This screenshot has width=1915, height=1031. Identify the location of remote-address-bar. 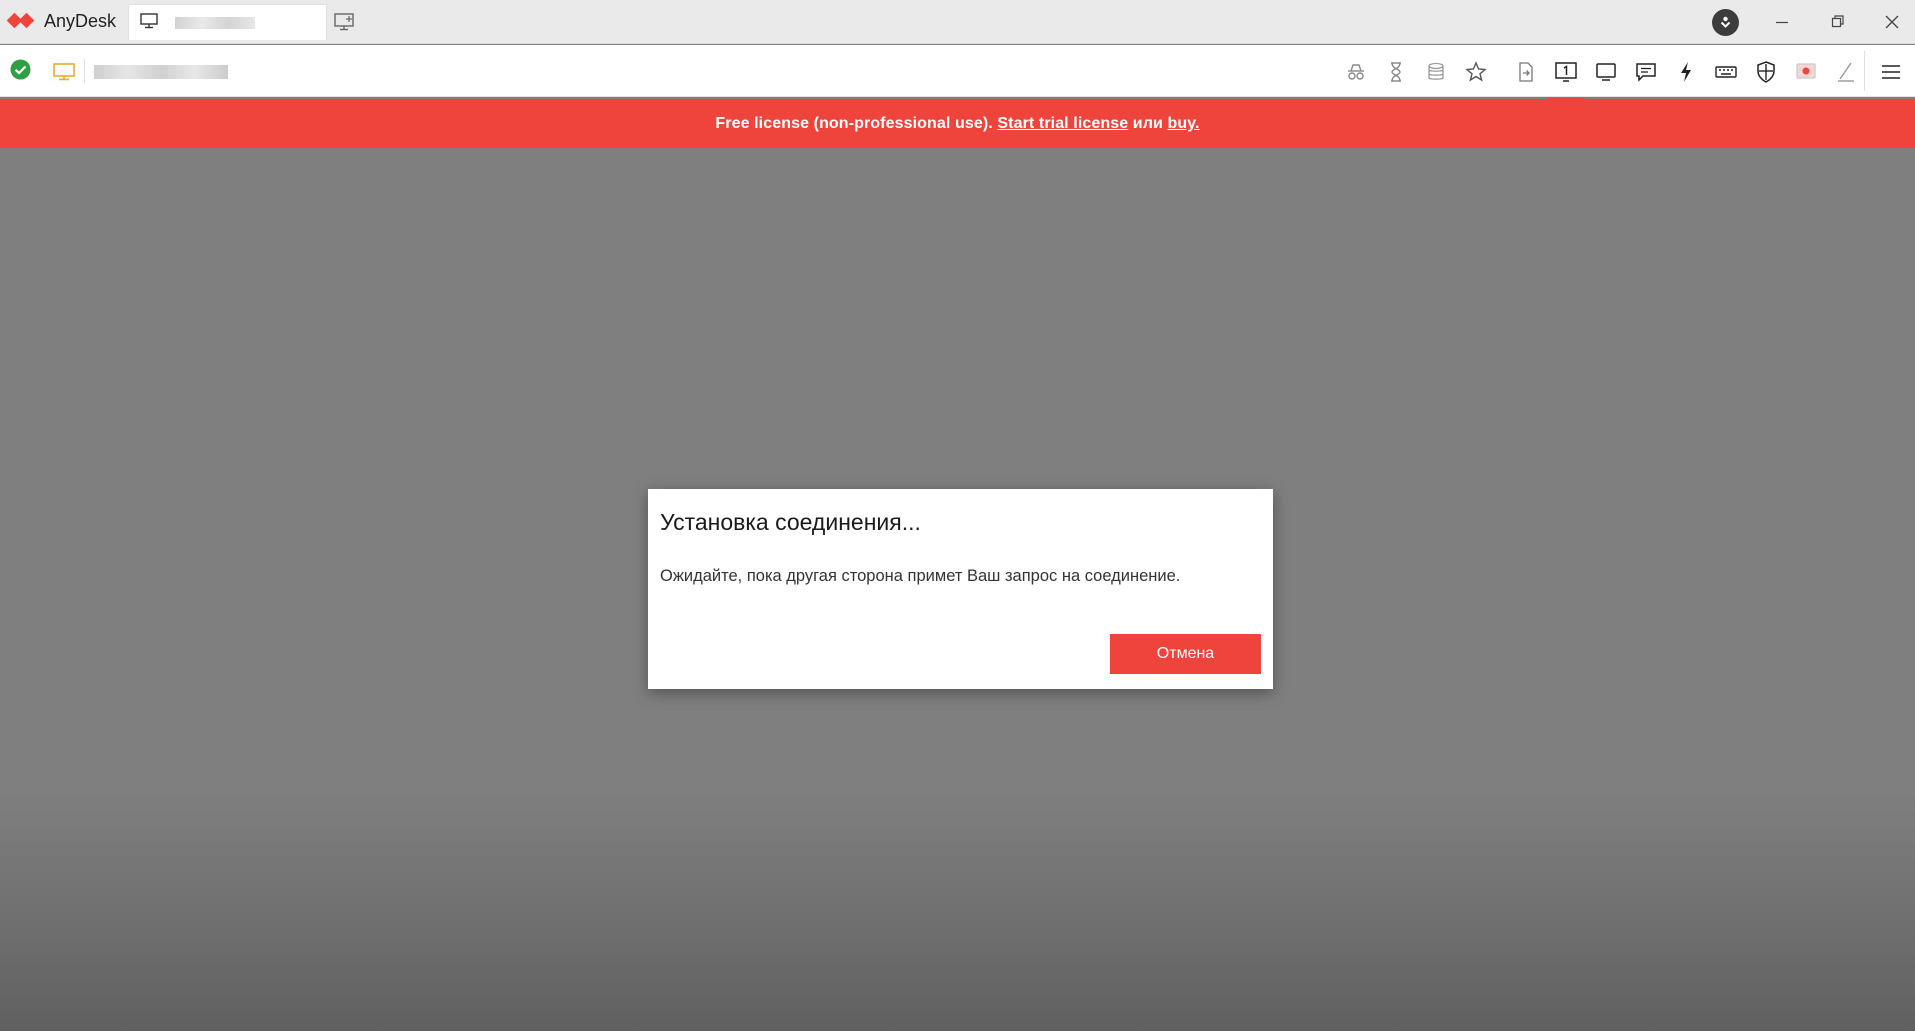
(687, 71).